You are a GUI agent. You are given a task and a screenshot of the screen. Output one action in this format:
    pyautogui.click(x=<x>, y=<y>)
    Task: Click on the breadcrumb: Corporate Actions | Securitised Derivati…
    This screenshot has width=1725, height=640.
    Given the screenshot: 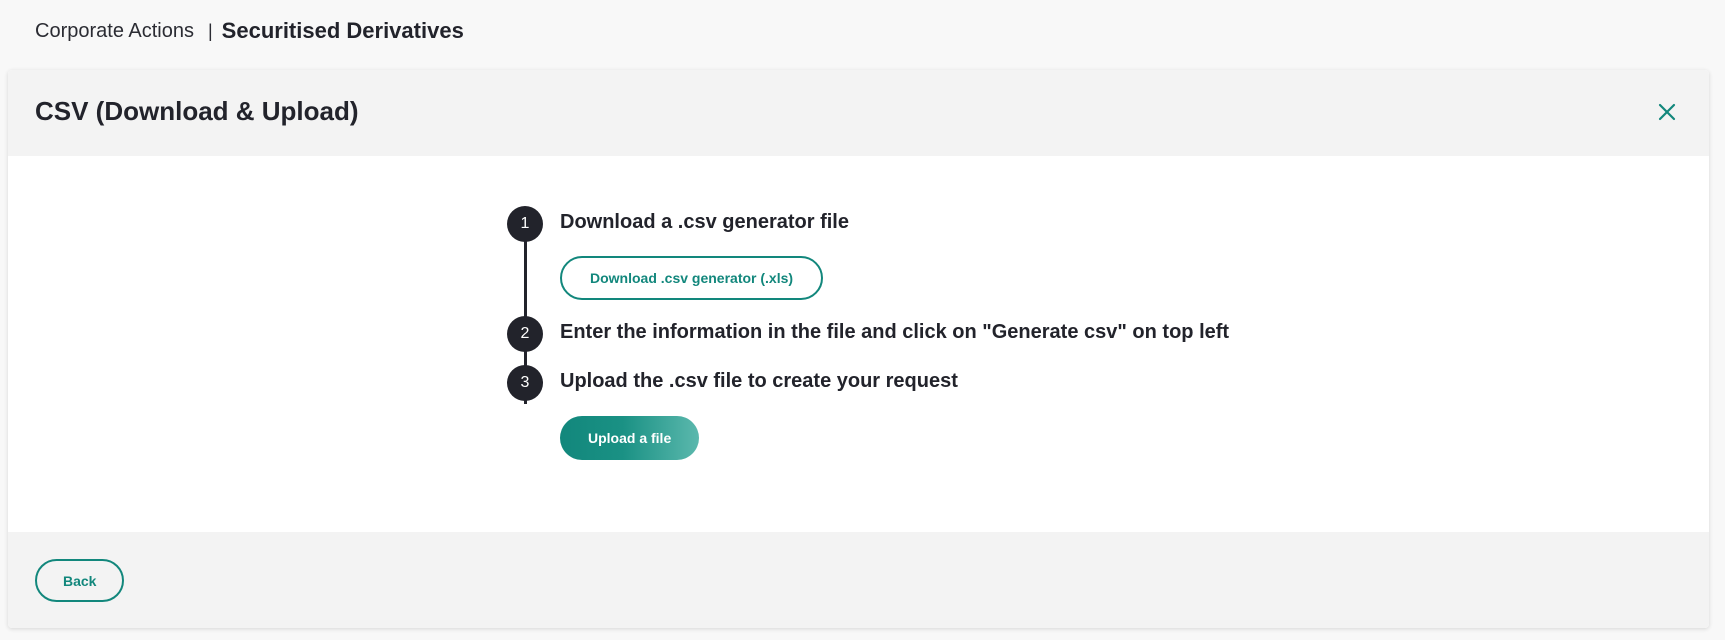 What is the action you would take?
    pyautogui.click(x=249, y=31)
    